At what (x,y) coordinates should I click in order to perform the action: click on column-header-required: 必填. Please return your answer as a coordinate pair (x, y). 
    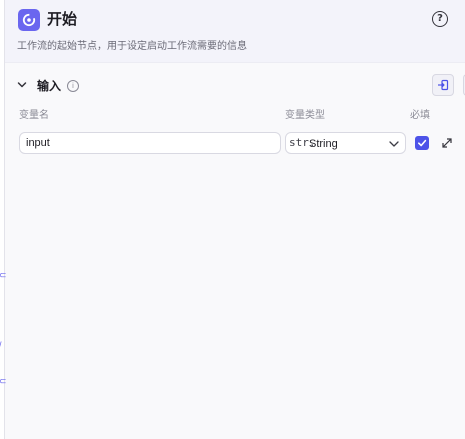
    Looking at the image, I should click on (420, 115).